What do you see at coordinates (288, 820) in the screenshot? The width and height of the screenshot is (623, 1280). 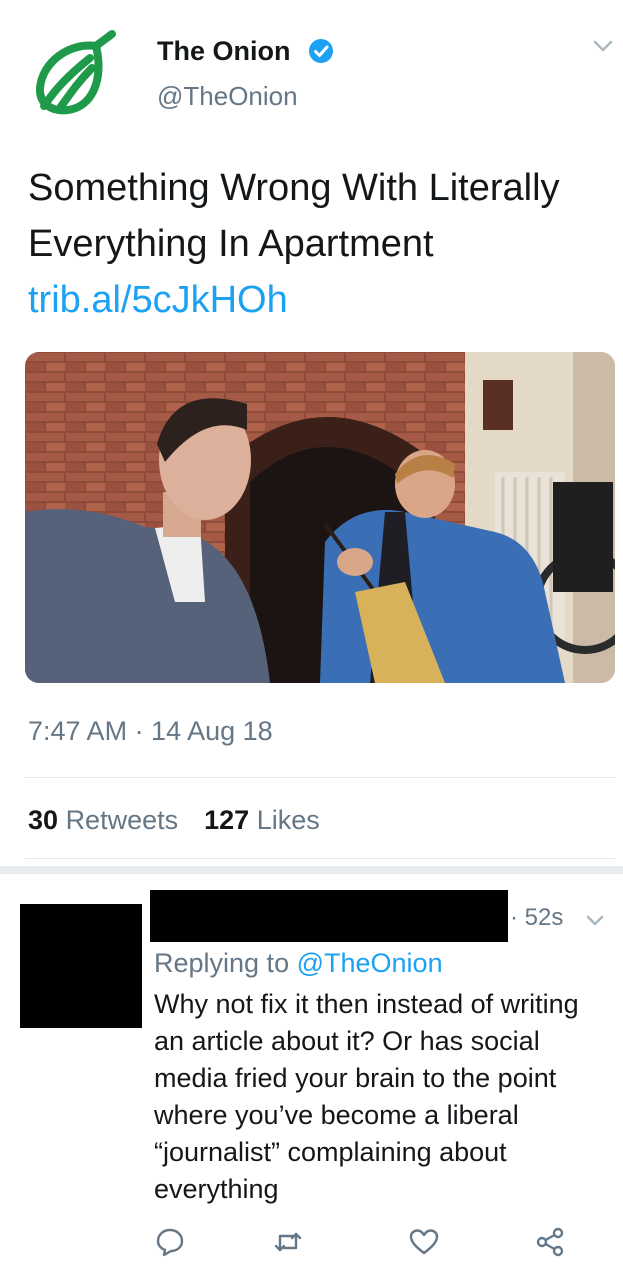 I see `like-label: Likes` at bounding box center [288, 820].